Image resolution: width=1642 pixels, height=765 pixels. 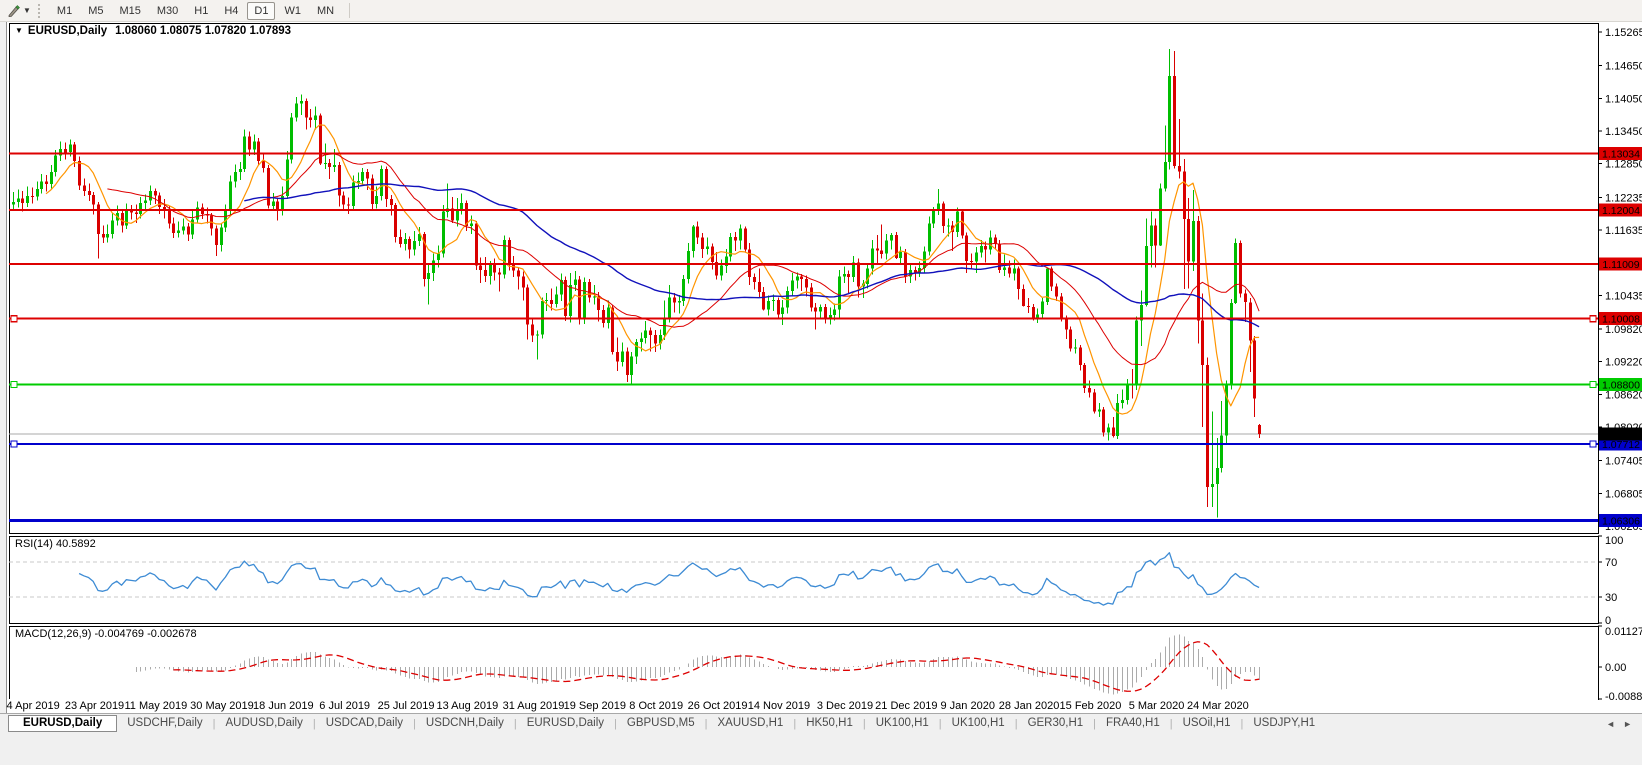 I want to click on date-label: 31 Aug 2019, so click(x=533, y=706).